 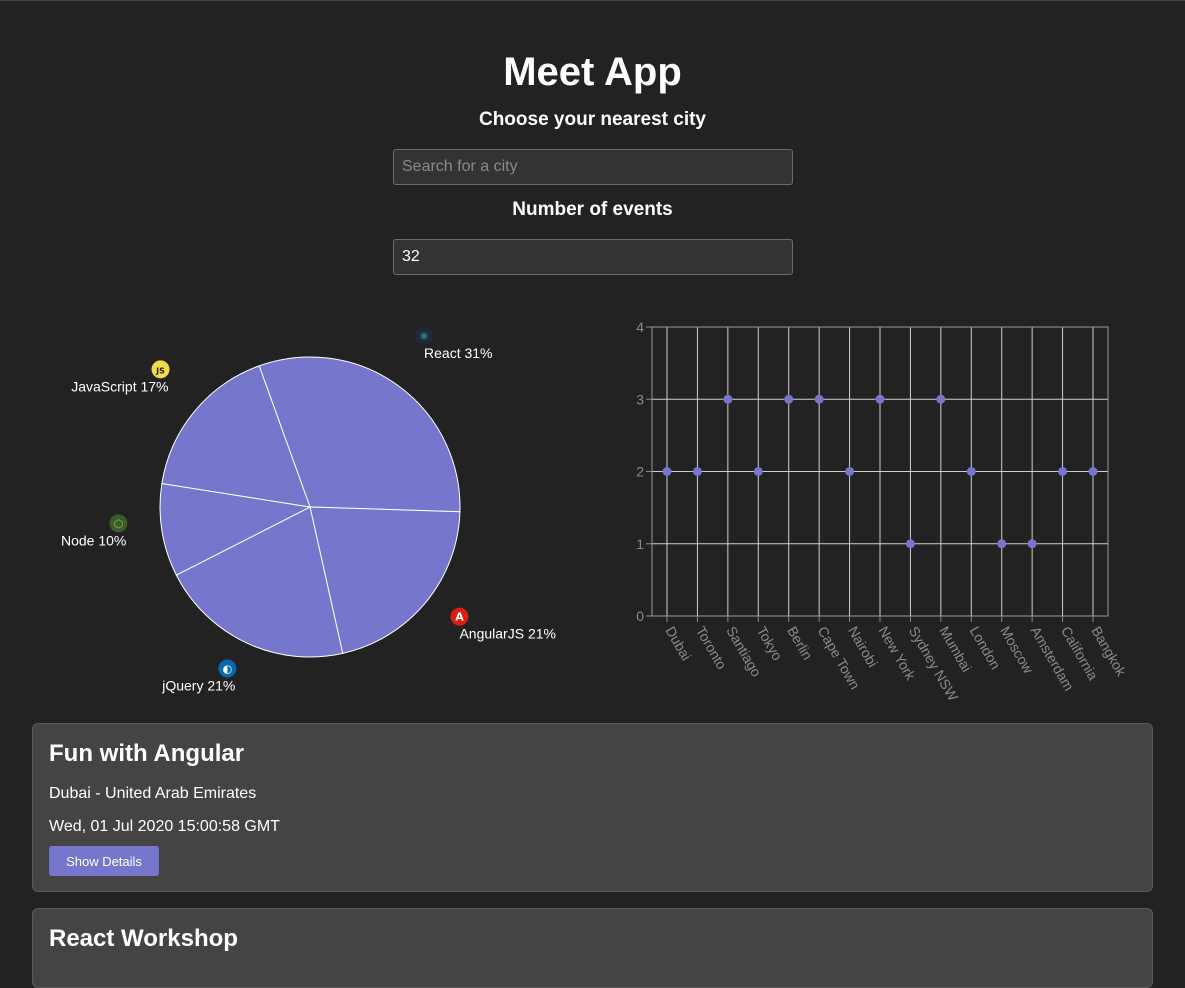 I want to click on javascript-label: JS JavaScript 17%, so click(x=120, y=377).